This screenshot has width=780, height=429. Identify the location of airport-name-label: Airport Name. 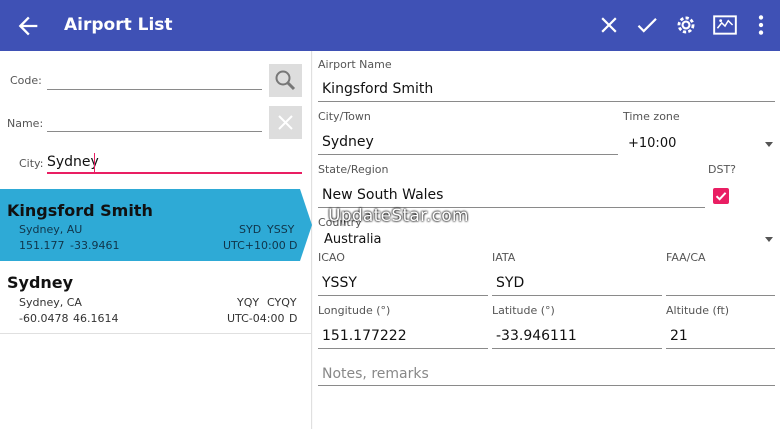
(355, 64).